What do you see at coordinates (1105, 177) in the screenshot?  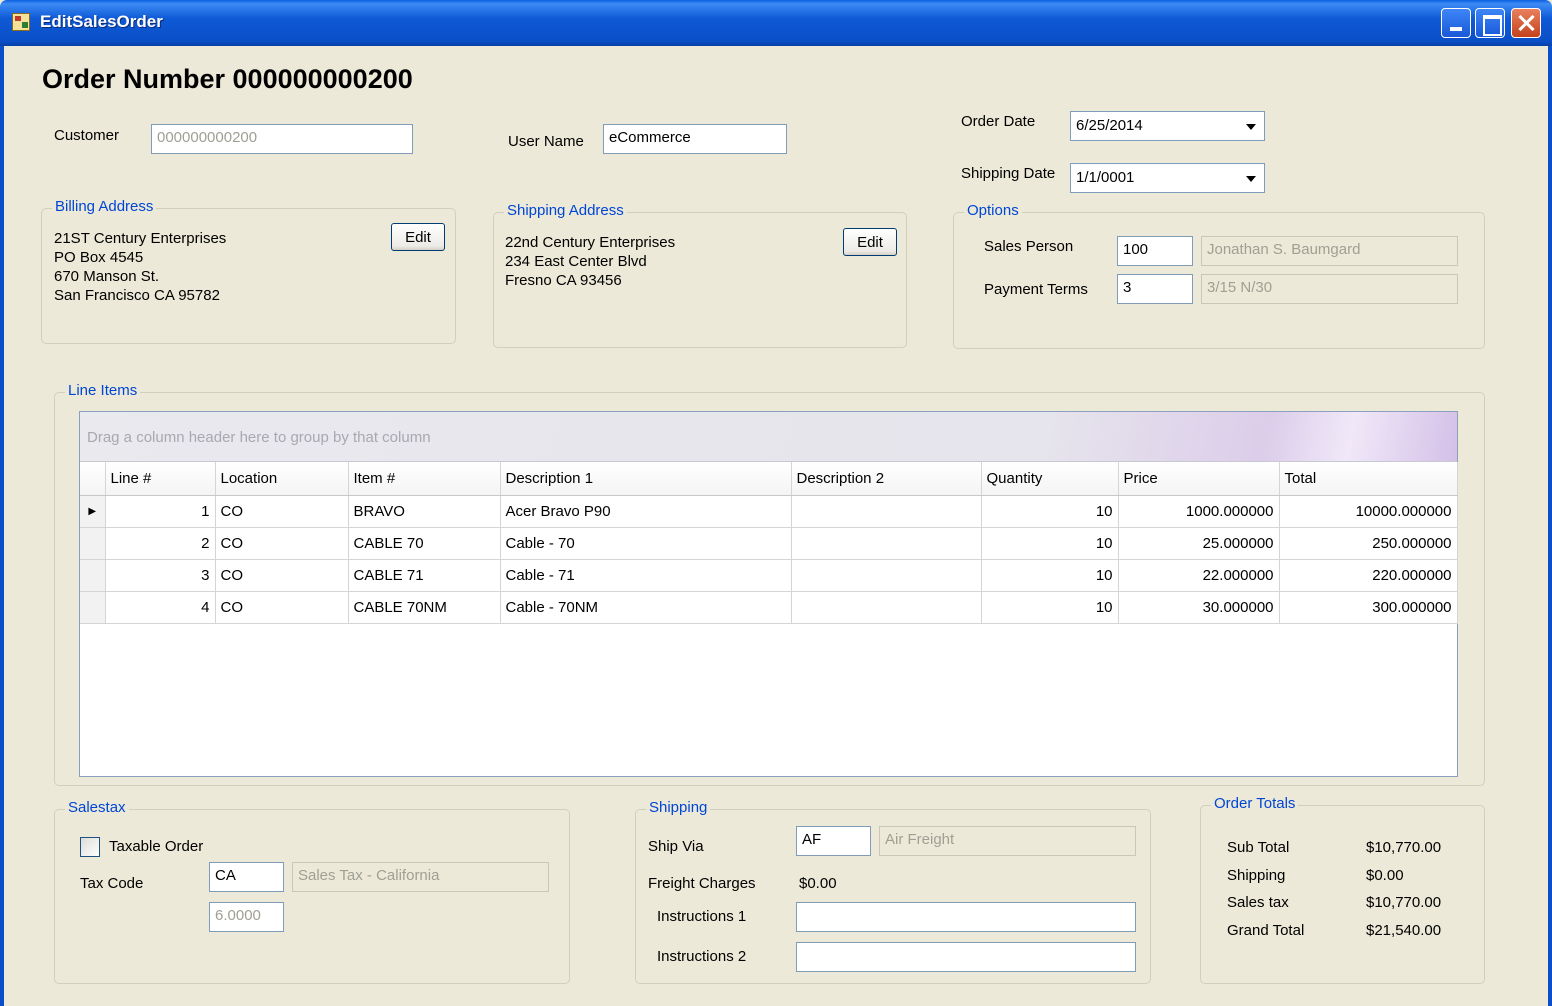 I see `shipping-date-value: 1/1/0001` at bounding box center [1105, 177].